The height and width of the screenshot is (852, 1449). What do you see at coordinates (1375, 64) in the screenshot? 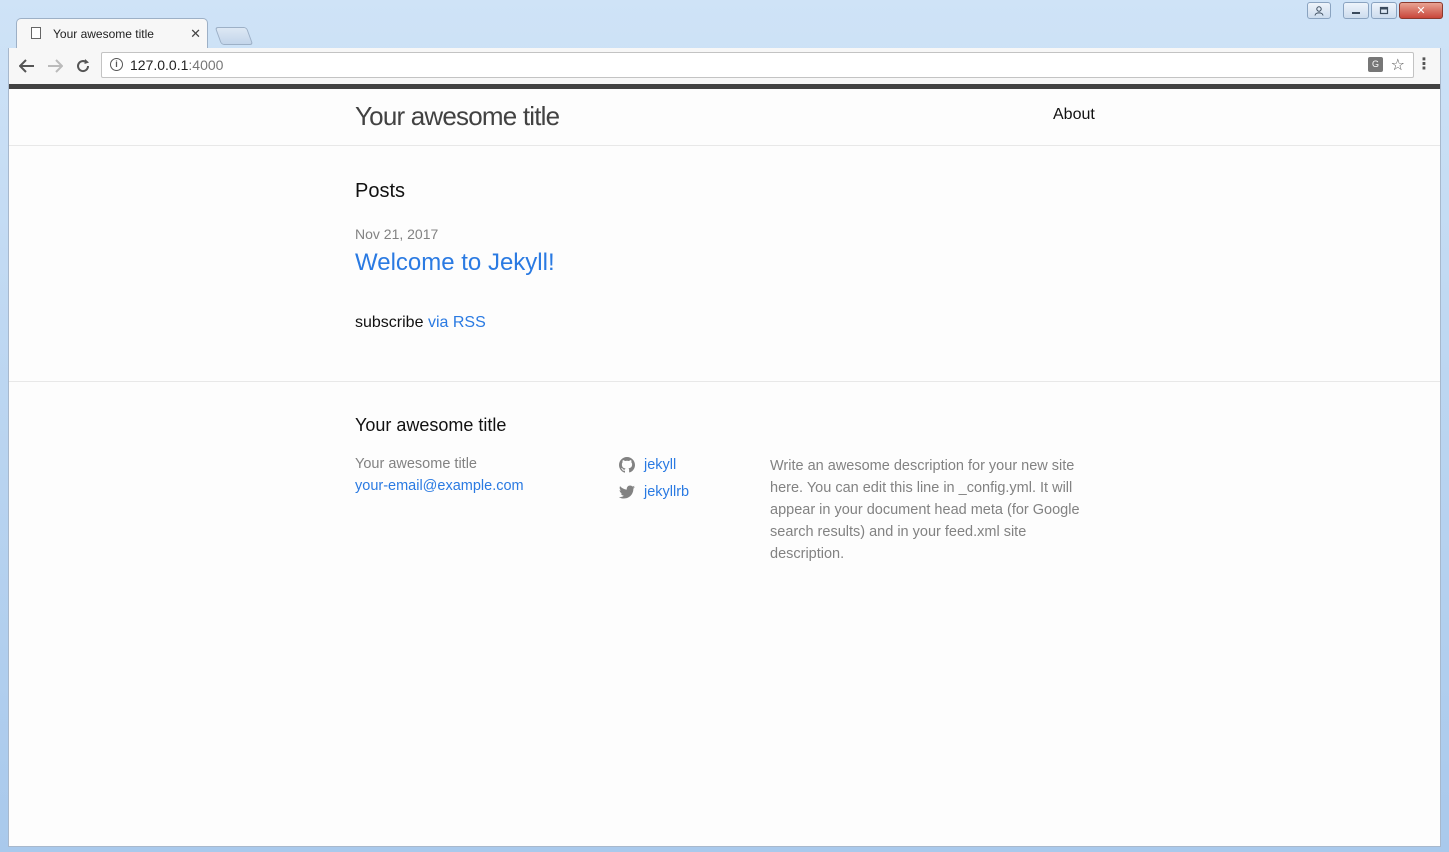
I see `translate-icon: G` at bounding box center [1375, 64].